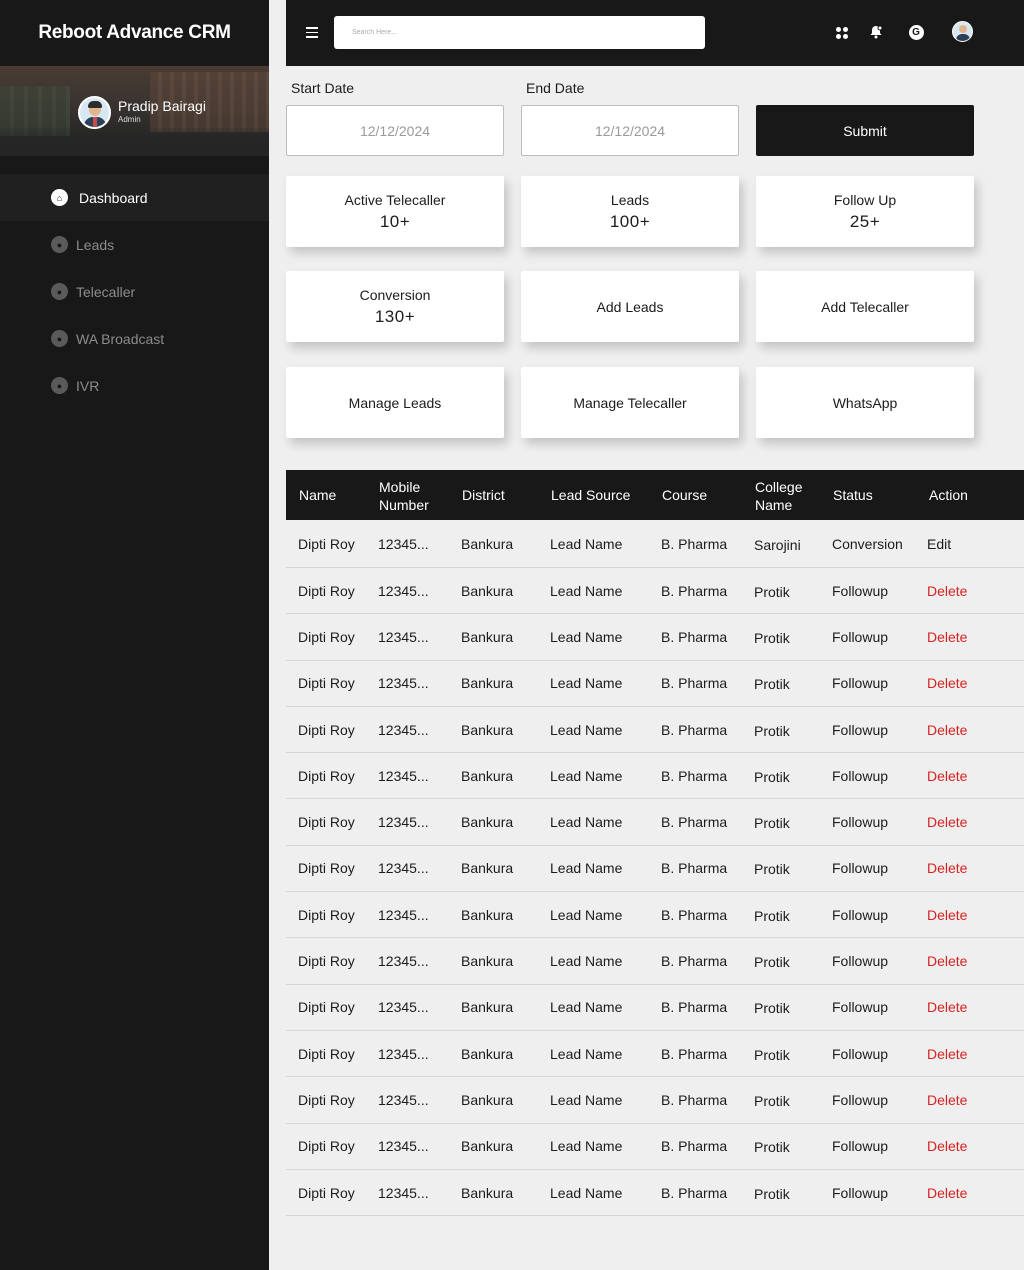  I want to click on start-date-field: 12/12/2024, so click(395, 130).